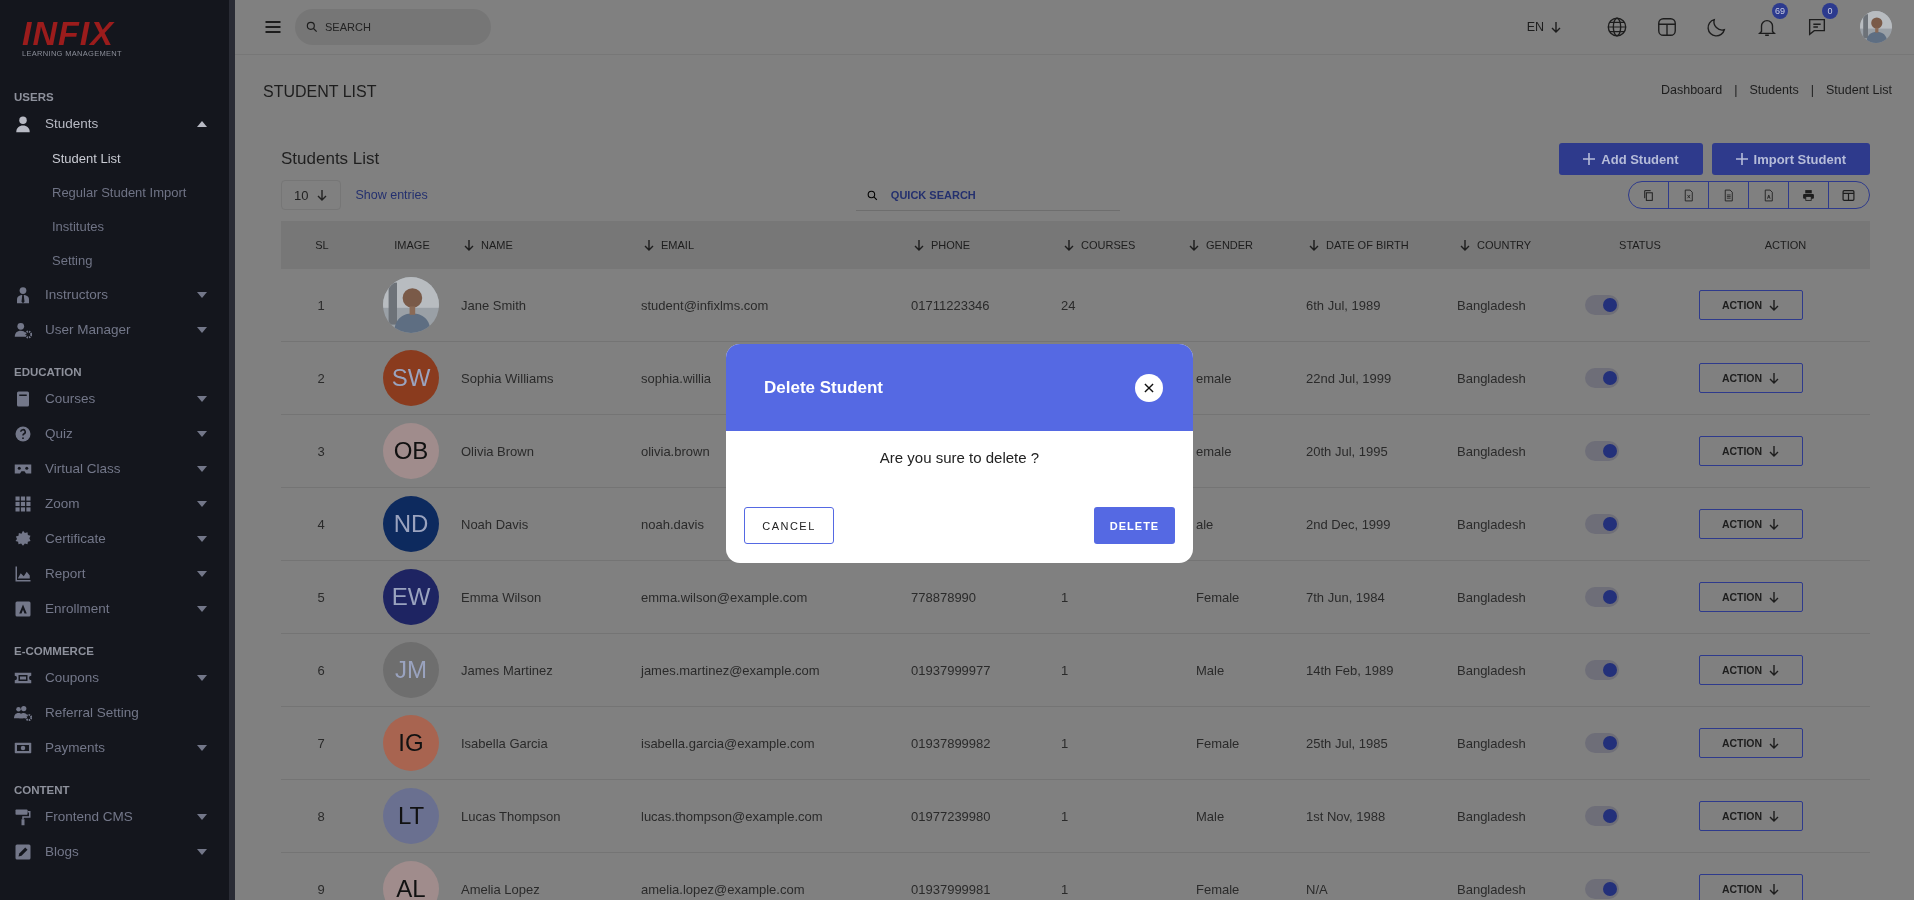  What do you see at coordinates (1134, 525) in the screenshot?
I see `delete-button: DELETE` at bounding box center [1134, 525].